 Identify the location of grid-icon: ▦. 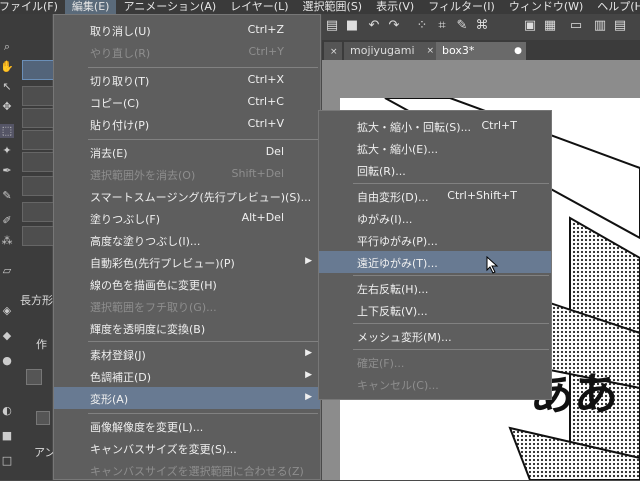
(550, 26).